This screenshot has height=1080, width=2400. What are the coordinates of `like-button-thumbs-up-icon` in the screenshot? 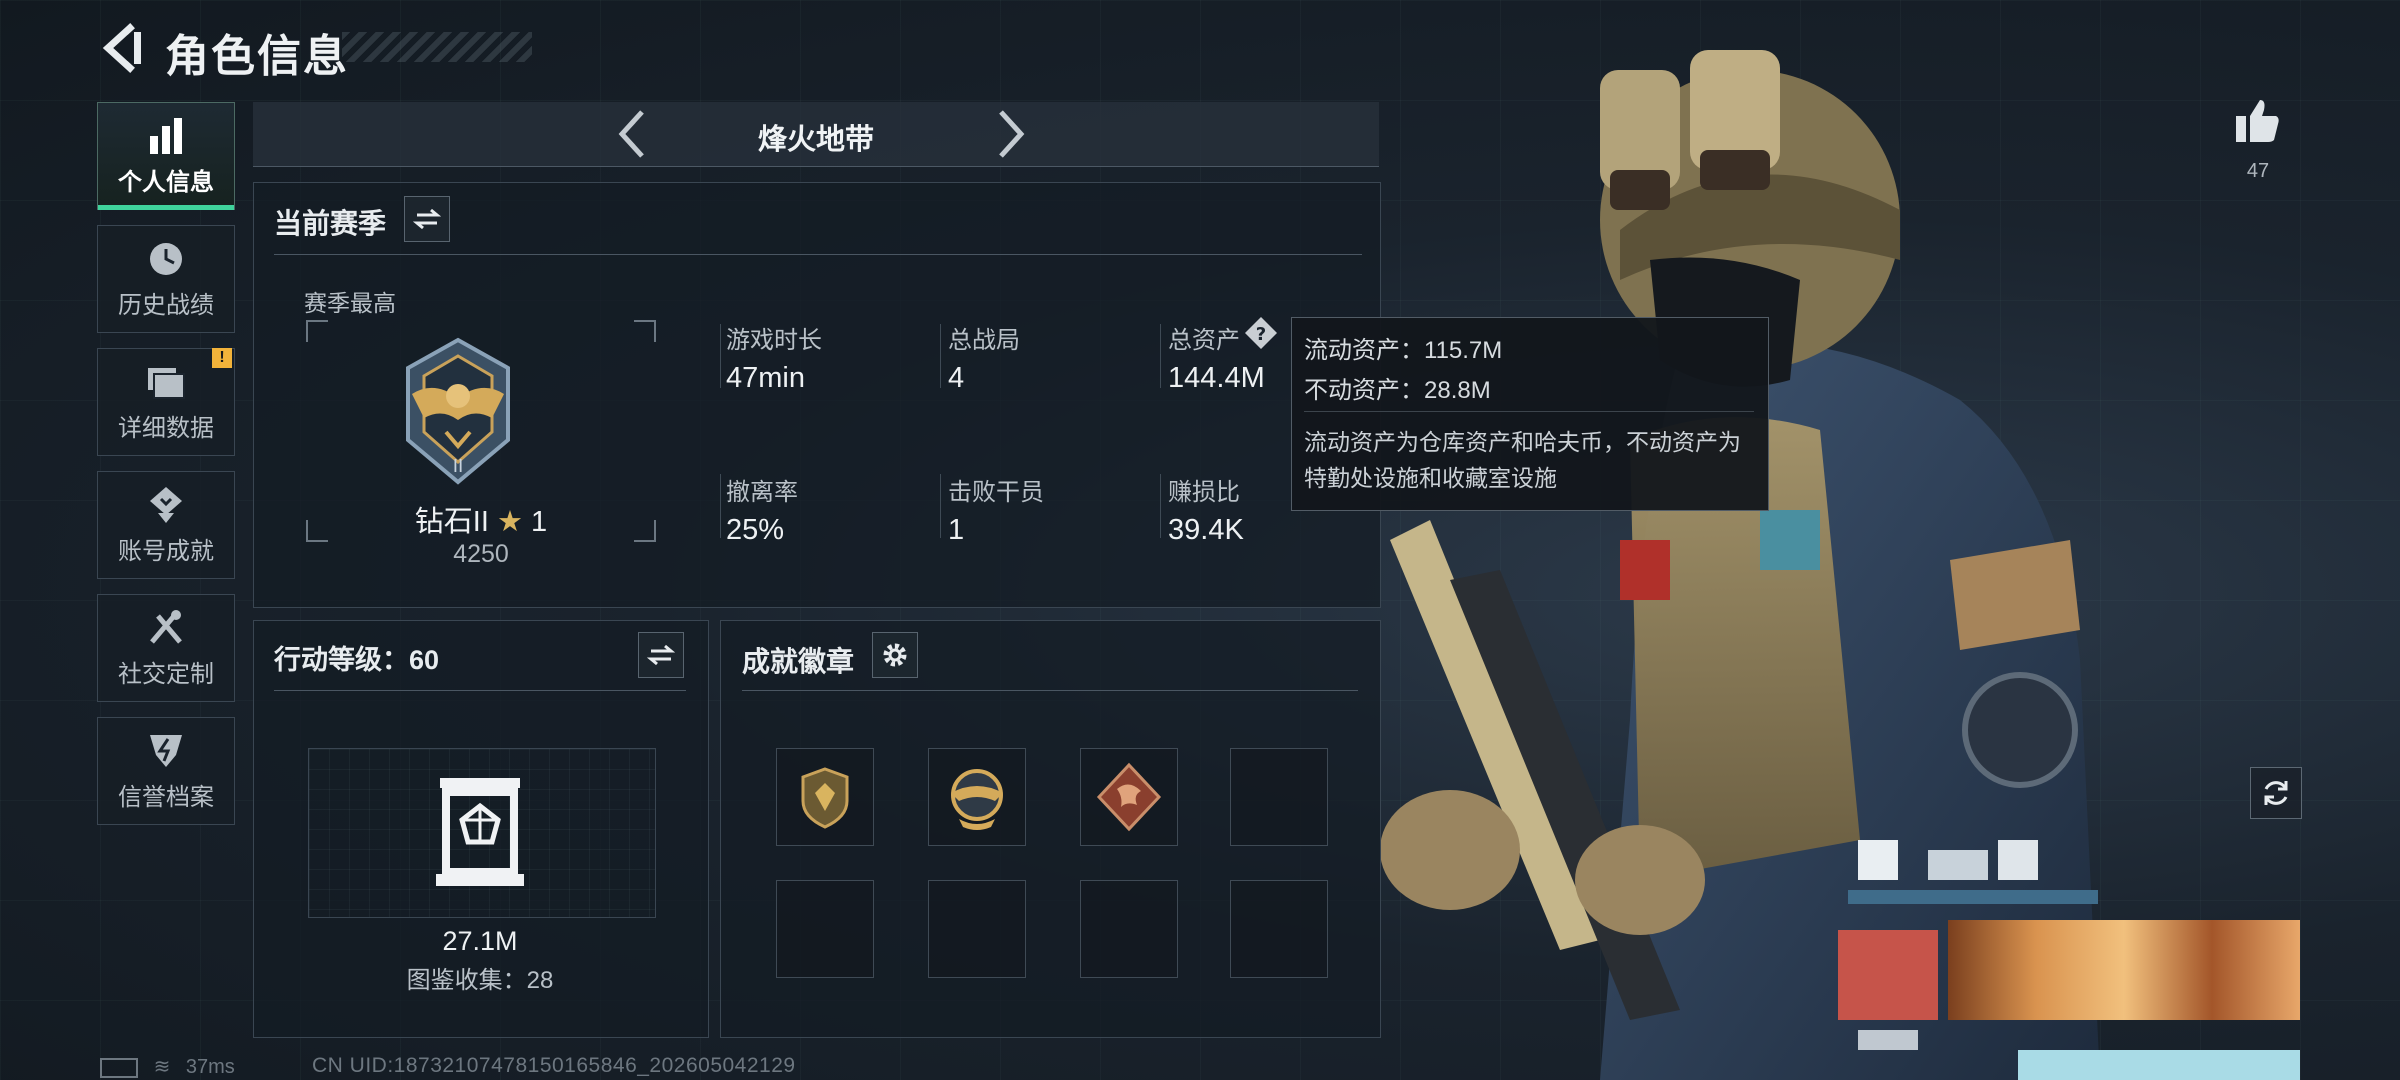 It's located at (2258, 121).